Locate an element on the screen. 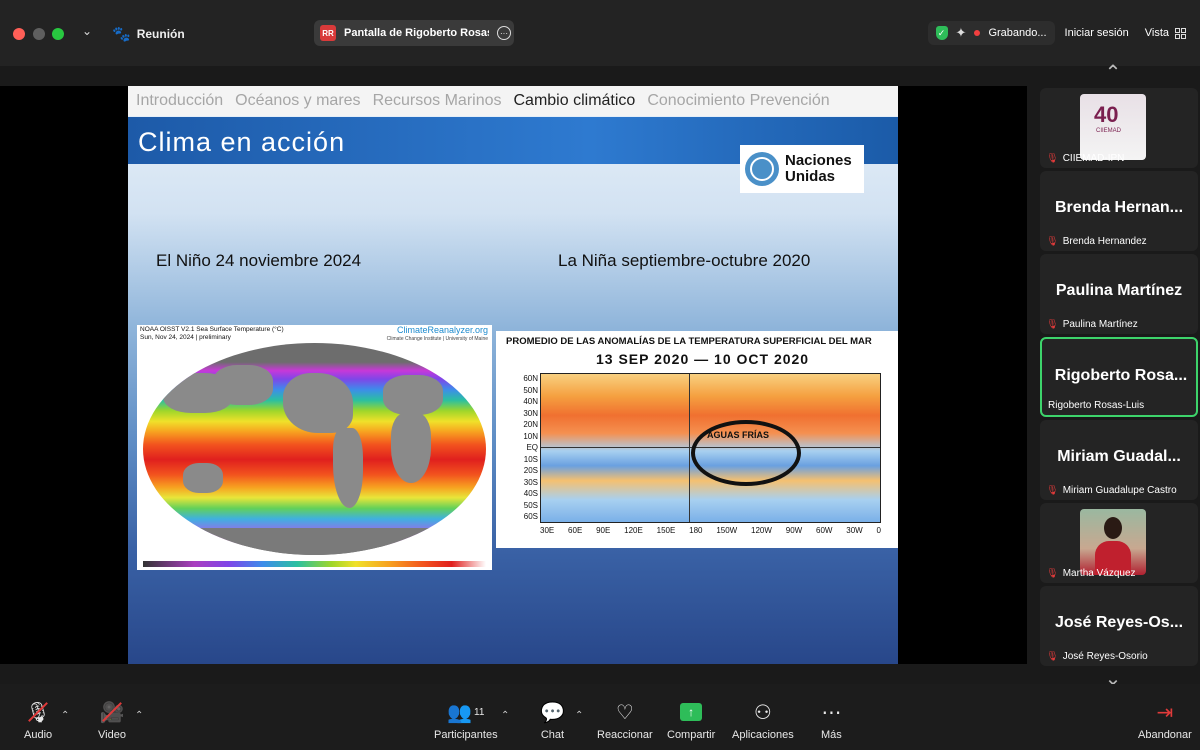 The width and height of the screenshot is (1200, 750). participants-options-chevron-up-icon: ⌃ is located at coordinates (505, 715).